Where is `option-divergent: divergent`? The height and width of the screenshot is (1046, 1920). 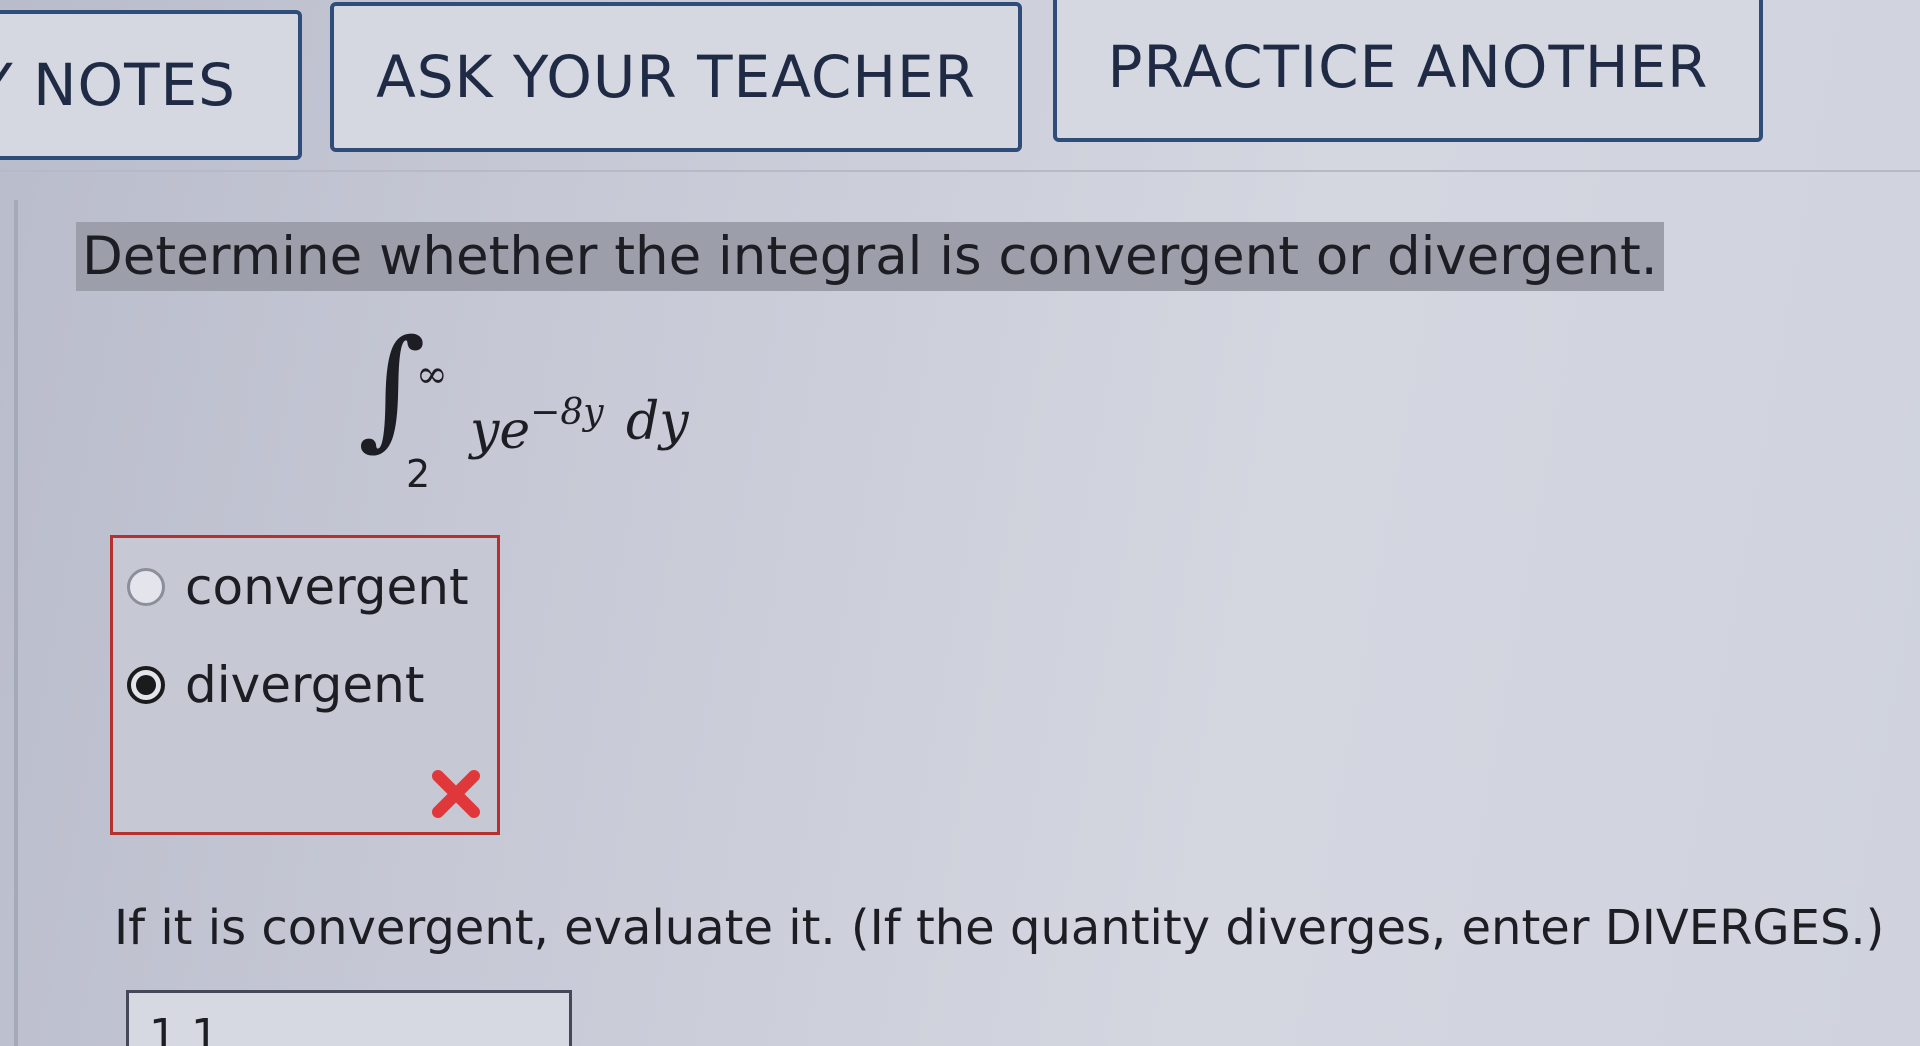
option-divergent: divergent is located at coordinates (275, 685).